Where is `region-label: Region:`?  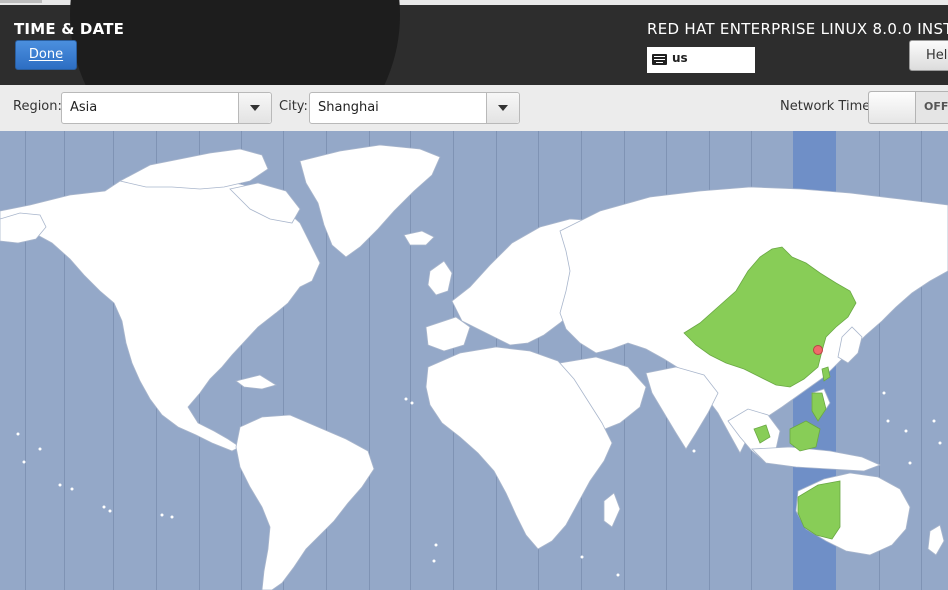 region-label: Region: is located at coordinates (37, 106).